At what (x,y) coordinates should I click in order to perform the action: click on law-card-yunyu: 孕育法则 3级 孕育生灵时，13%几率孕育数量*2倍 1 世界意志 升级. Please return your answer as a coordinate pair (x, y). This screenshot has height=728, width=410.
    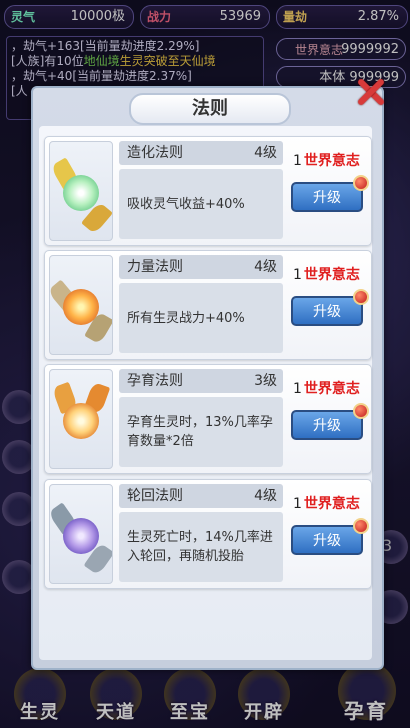
    Looking at the image, I should click on (208, 419).